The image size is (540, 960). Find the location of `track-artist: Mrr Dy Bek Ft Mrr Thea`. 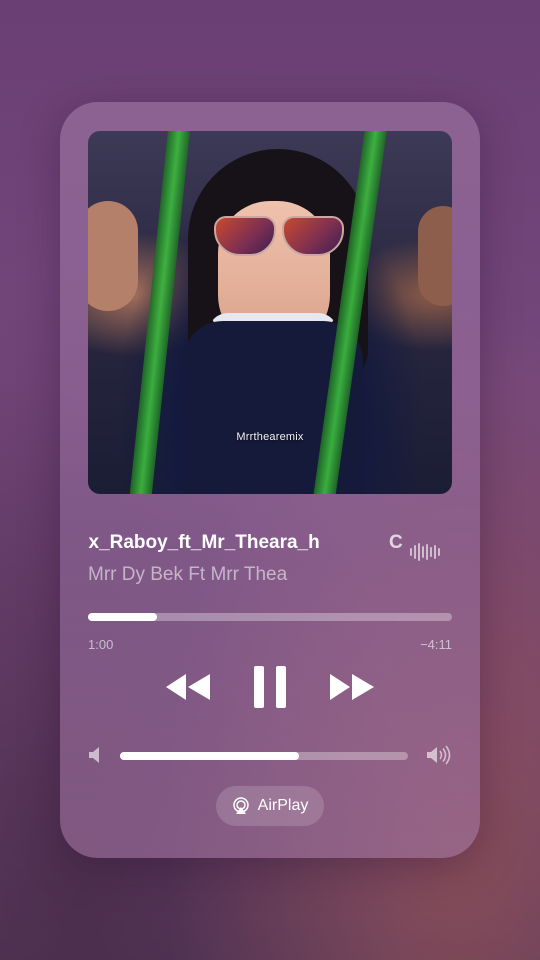

track-artist: Mrr Dy Bek Ft Mrr Thea is located at coordinates (188, 574).